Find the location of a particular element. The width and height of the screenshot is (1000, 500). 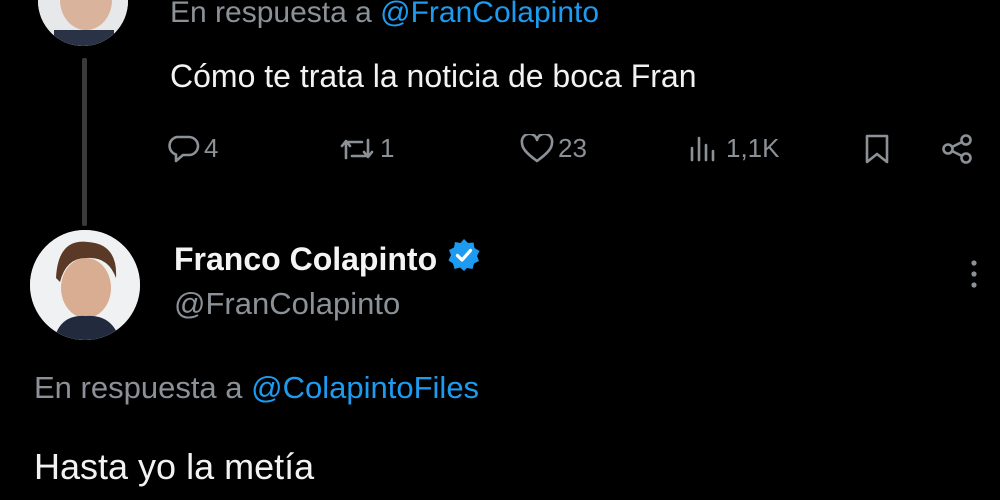

views-icon is located at coordinates (705, 149).